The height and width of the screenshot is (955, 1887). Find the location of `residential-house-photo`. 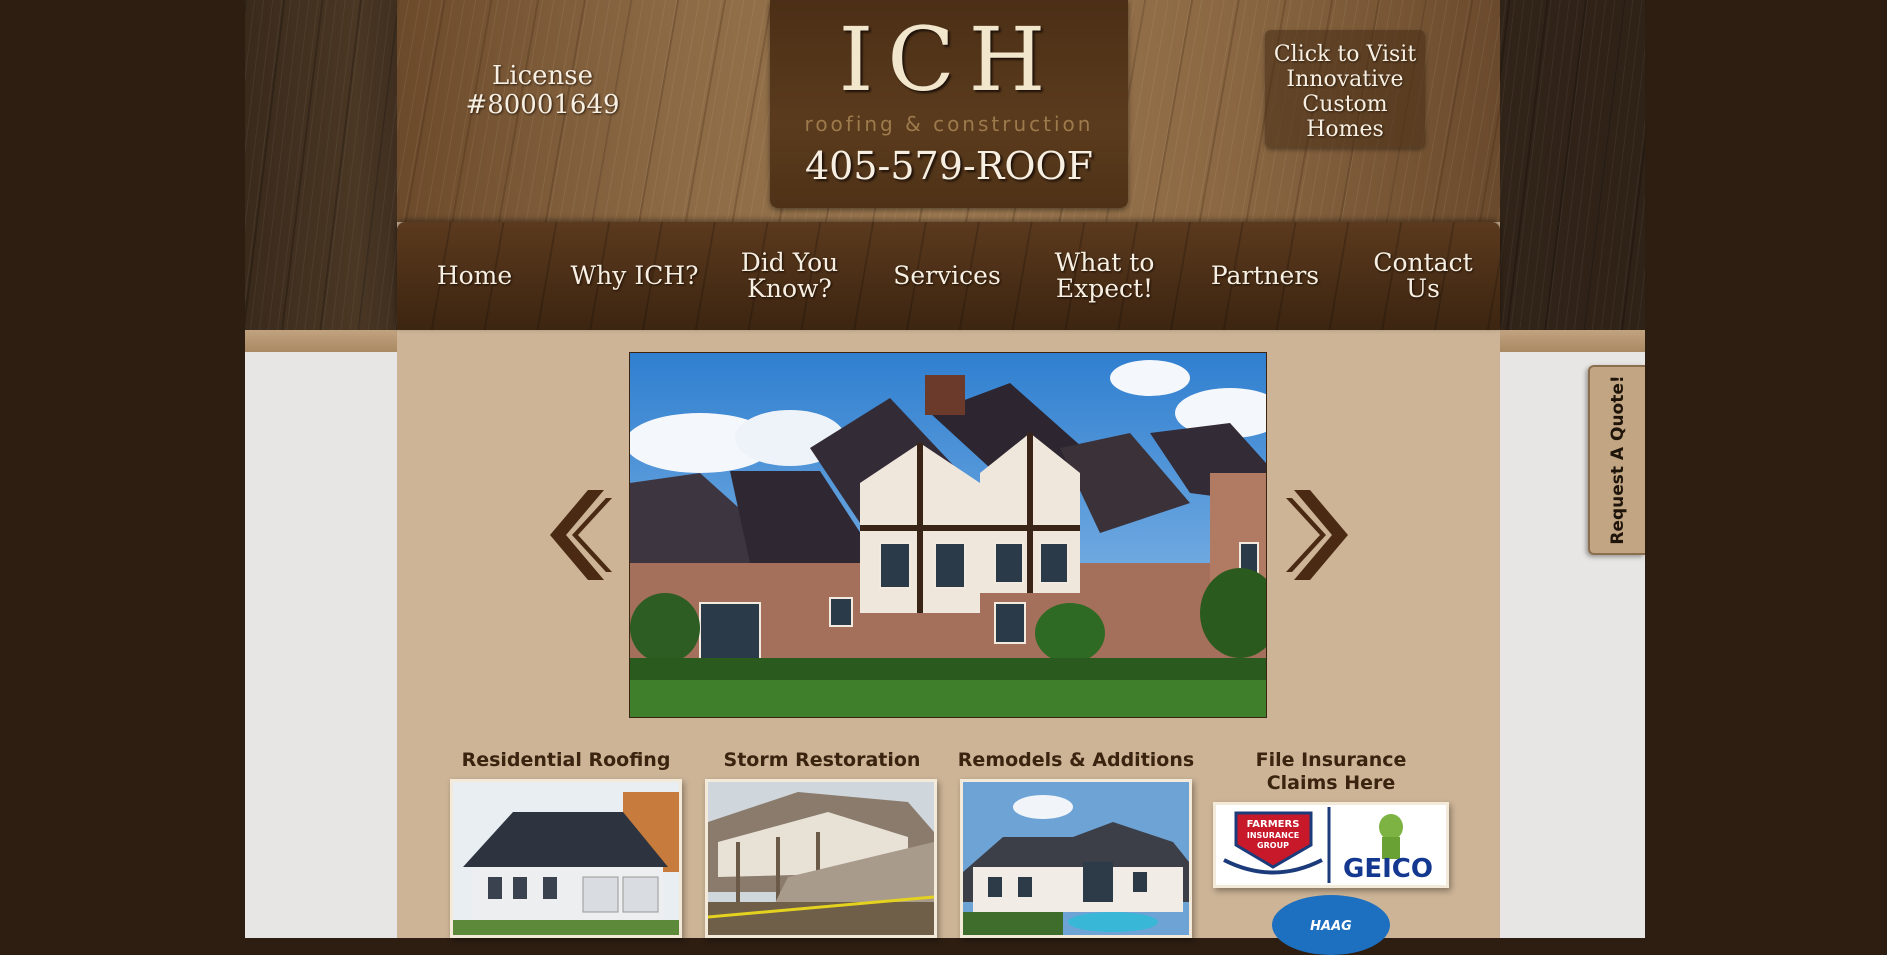

residential-house-photo is located at coordinates (566, 858).